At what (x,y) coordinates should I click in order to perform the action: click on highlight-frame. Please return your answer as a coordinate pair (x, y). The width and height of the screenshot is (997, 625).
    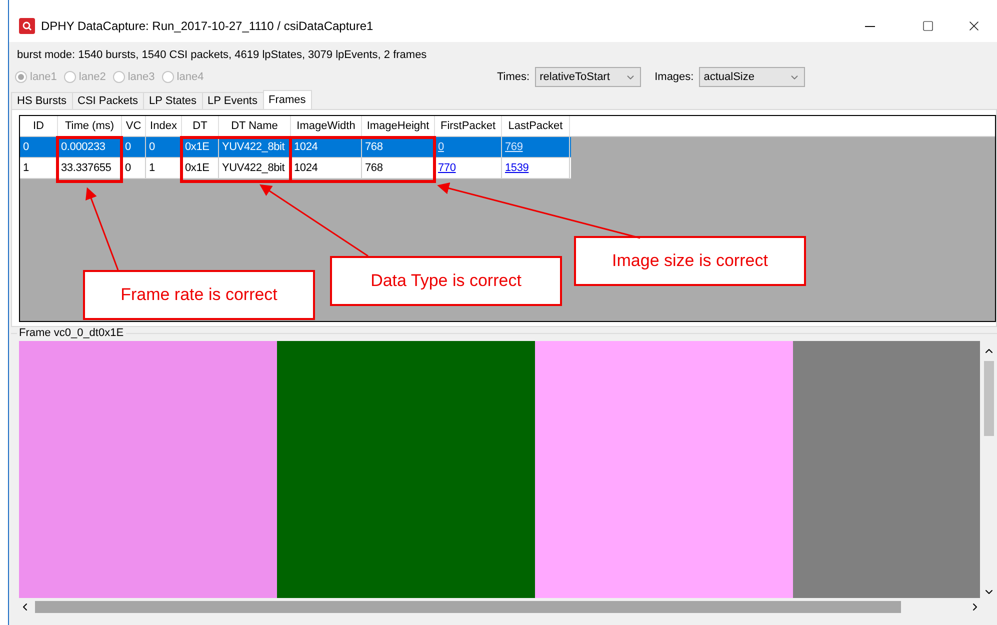
    Looking at the image, I should click on (89, 159).